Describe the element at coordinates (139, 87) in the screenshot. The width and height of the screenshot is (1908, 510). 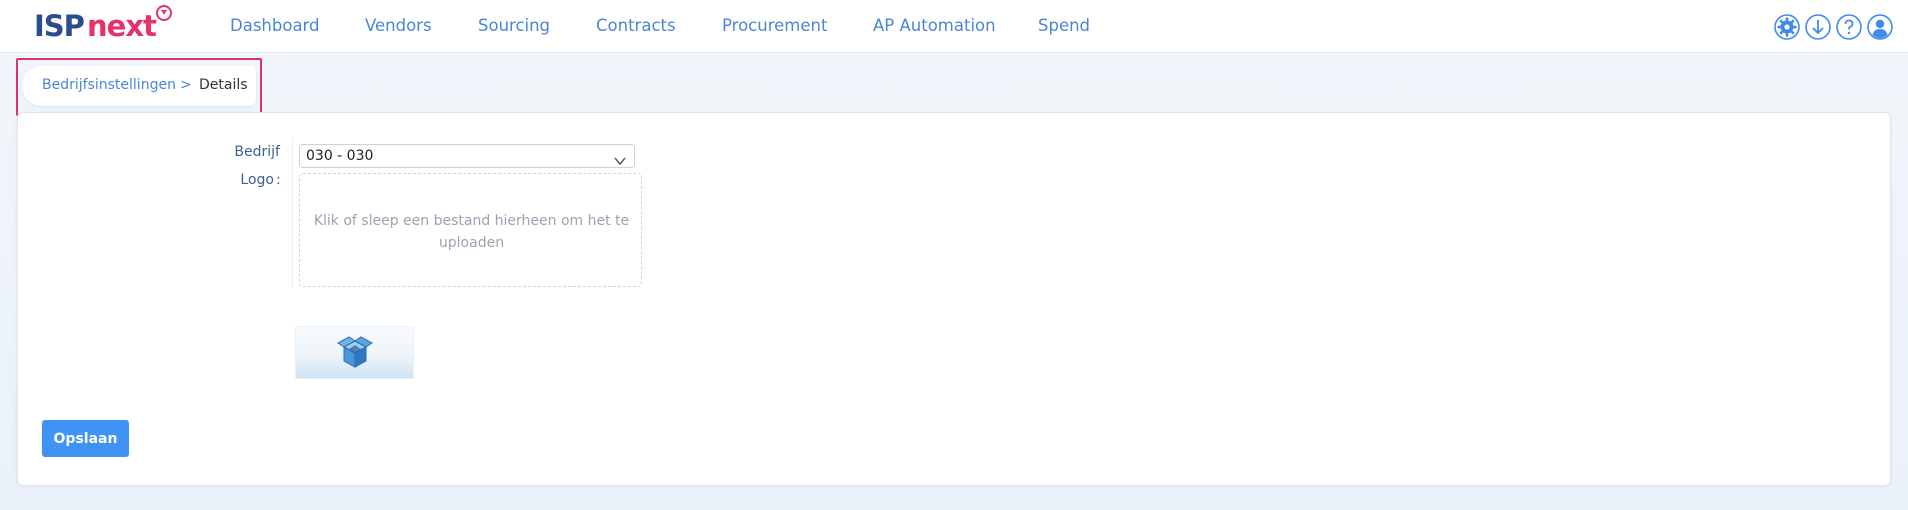
I see `breadcrumb-highlight-box` at that location.